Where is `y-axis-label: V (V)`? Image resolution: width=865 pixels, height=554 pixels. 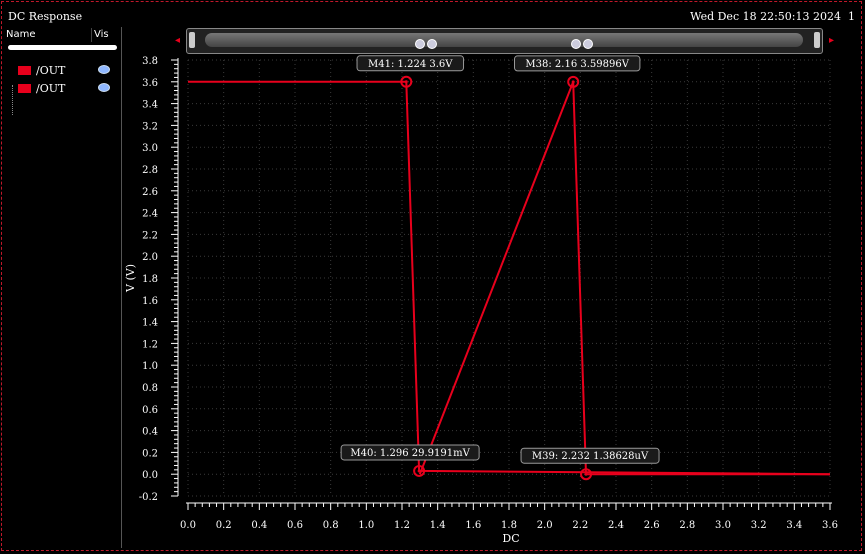 y-axis-label: V (V) is located at coordinates (130, 278).